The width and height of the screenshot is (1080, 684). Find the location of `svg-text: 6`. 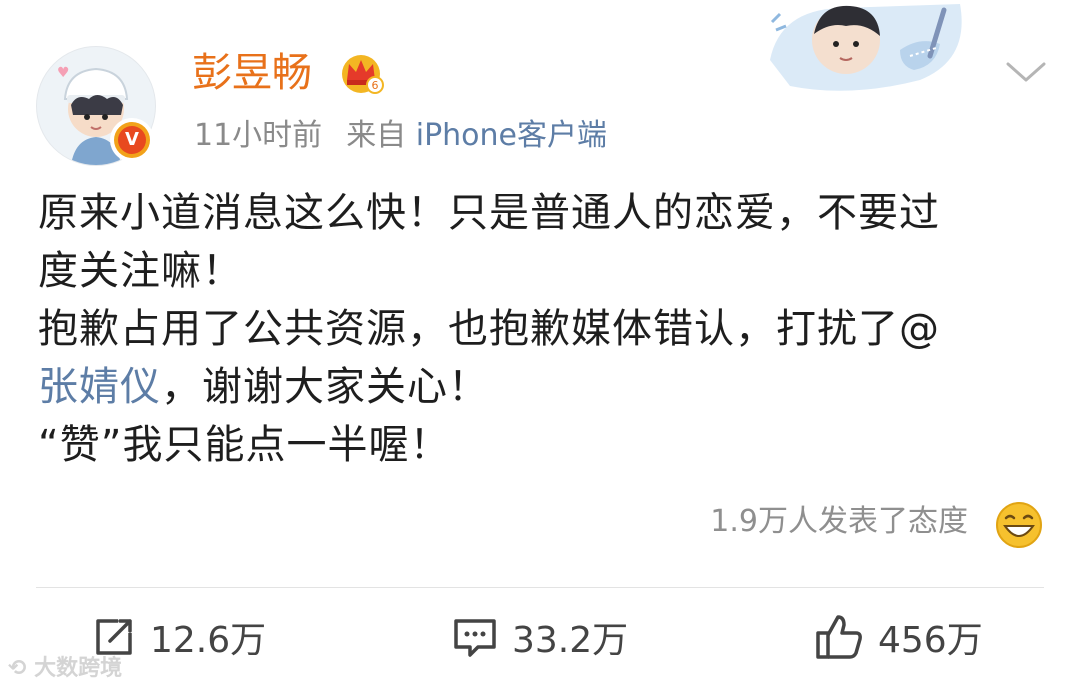

svg-text: 6 is located at coordinates (375, 85).